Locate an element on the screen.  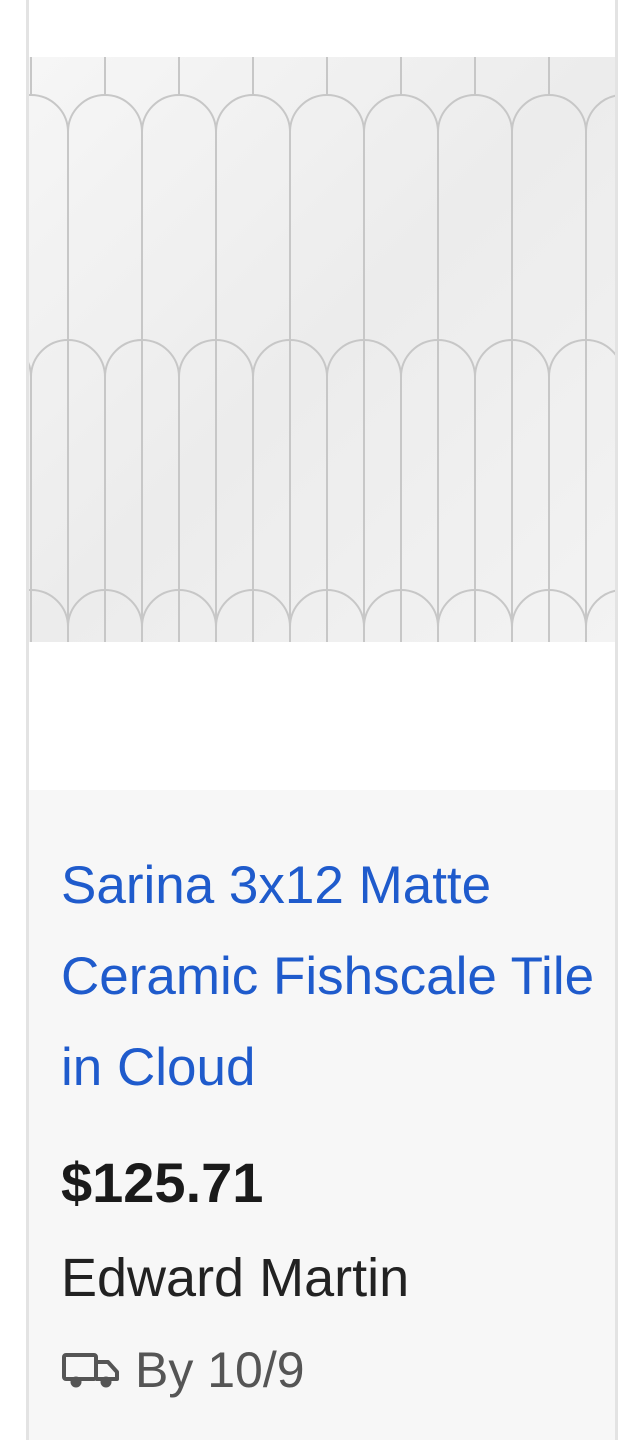
truck-icon is located at coordinates (90, 1370).